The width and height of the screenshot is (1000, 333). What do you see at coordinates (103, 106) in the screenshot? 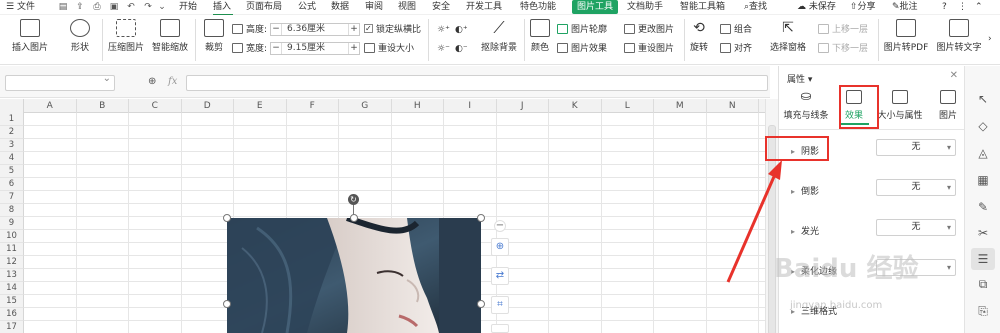
I see `column-header-B: B` at bounding box center [103, 106].